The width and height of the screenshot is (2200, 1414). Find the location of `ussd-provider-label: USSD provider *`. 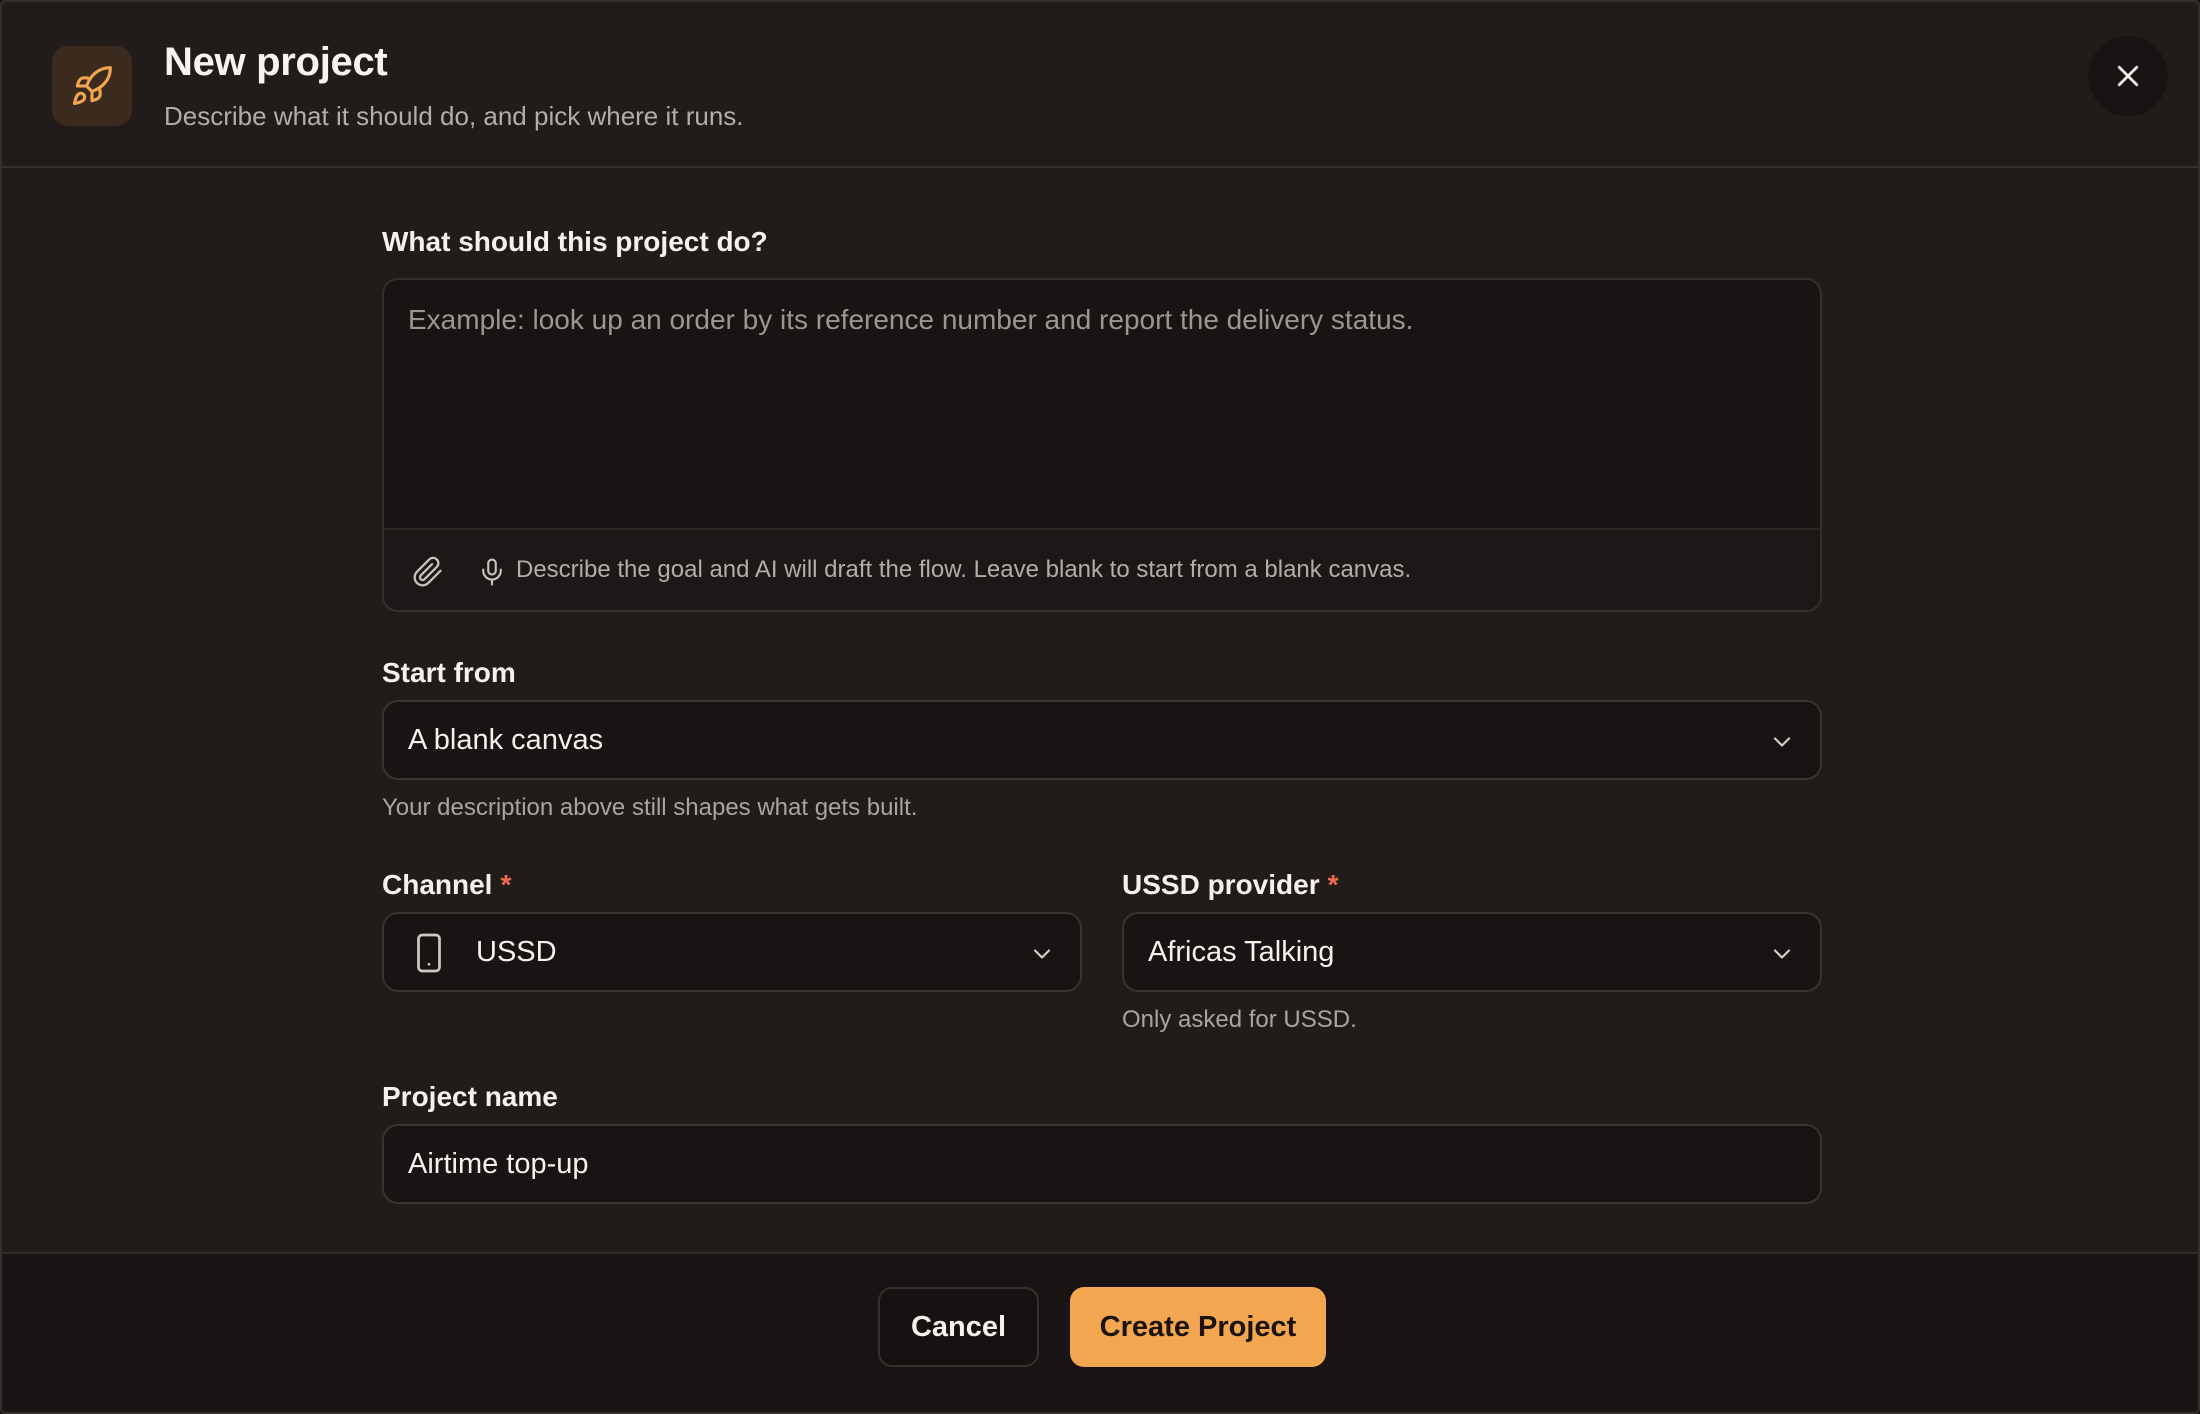

ussd-provider-label: USSD provider * is located at coordinates (1230, 885).